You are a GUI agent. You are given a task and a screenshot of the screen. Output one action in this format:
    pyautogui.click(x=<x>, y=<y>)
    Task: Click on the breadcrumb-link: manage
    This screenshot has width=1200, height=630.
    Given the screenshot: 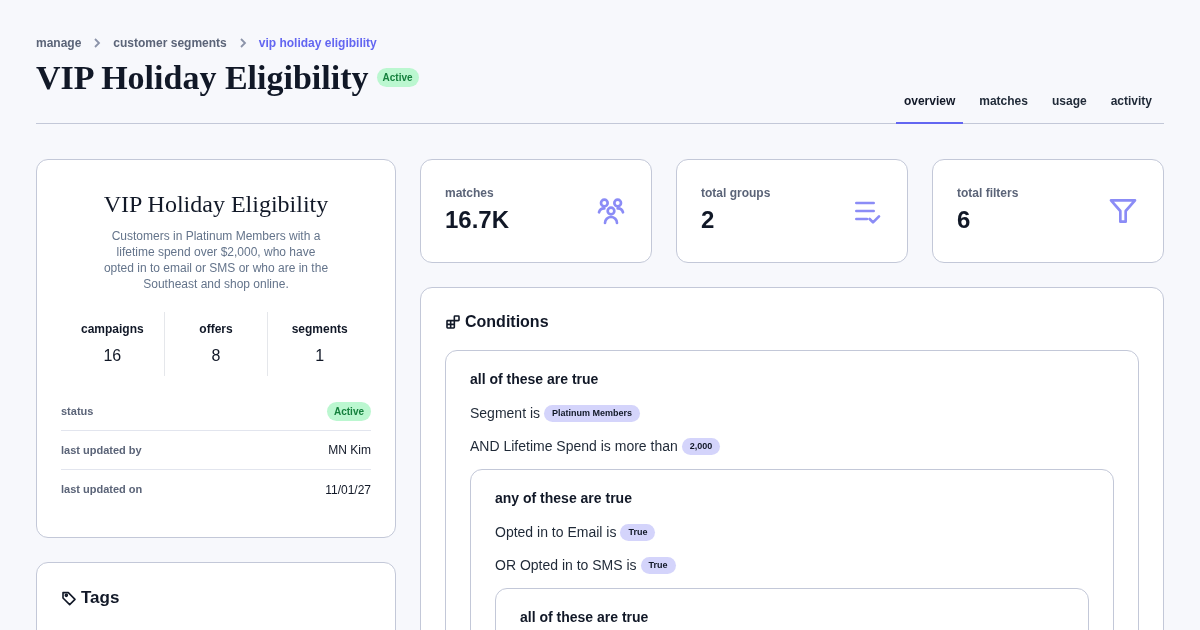 What is the action you would take?
    pyautogui.click(x=59, y=43)
    